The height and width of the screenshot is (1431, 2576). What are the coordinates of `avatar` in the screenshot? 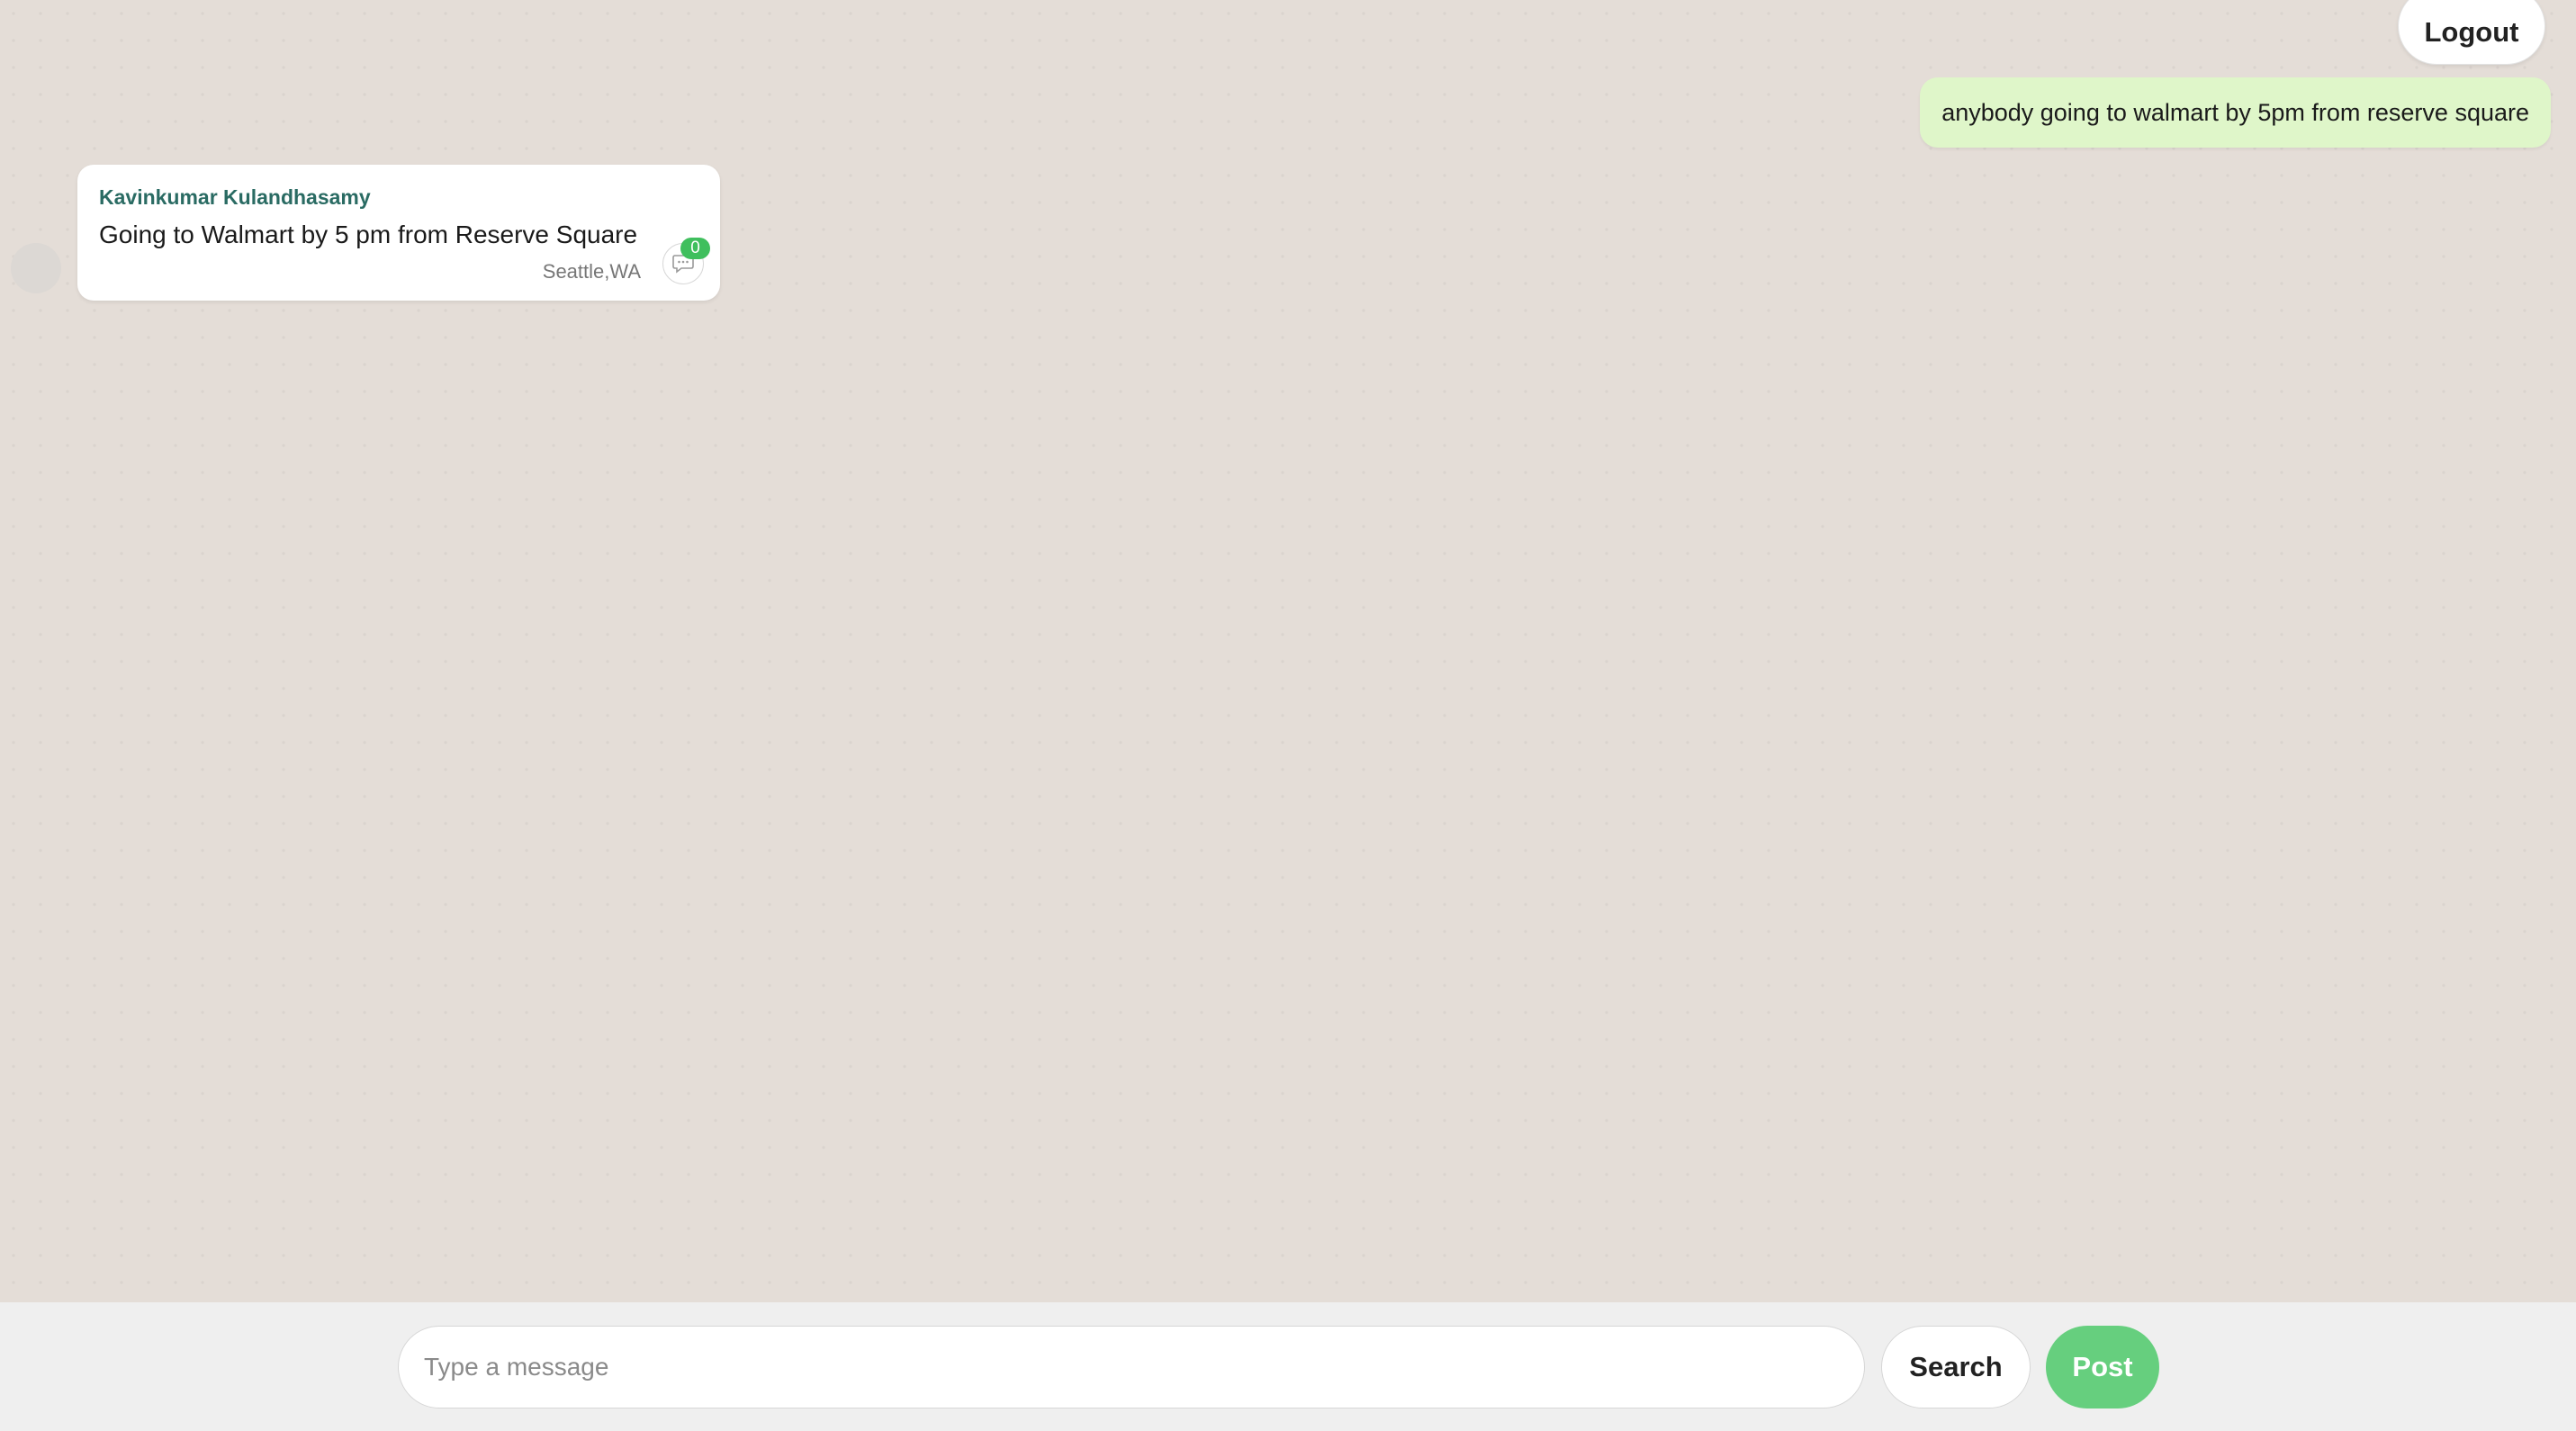 It's located at (36, 268).